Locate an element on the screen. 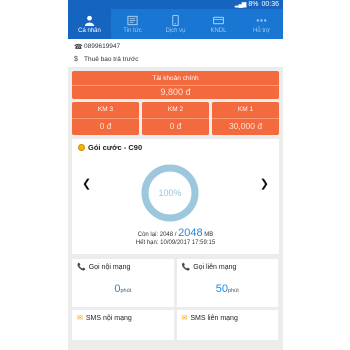 This screenshot has height=350, width=350. remaining-unit: MB is located at coordinates (209, 235).